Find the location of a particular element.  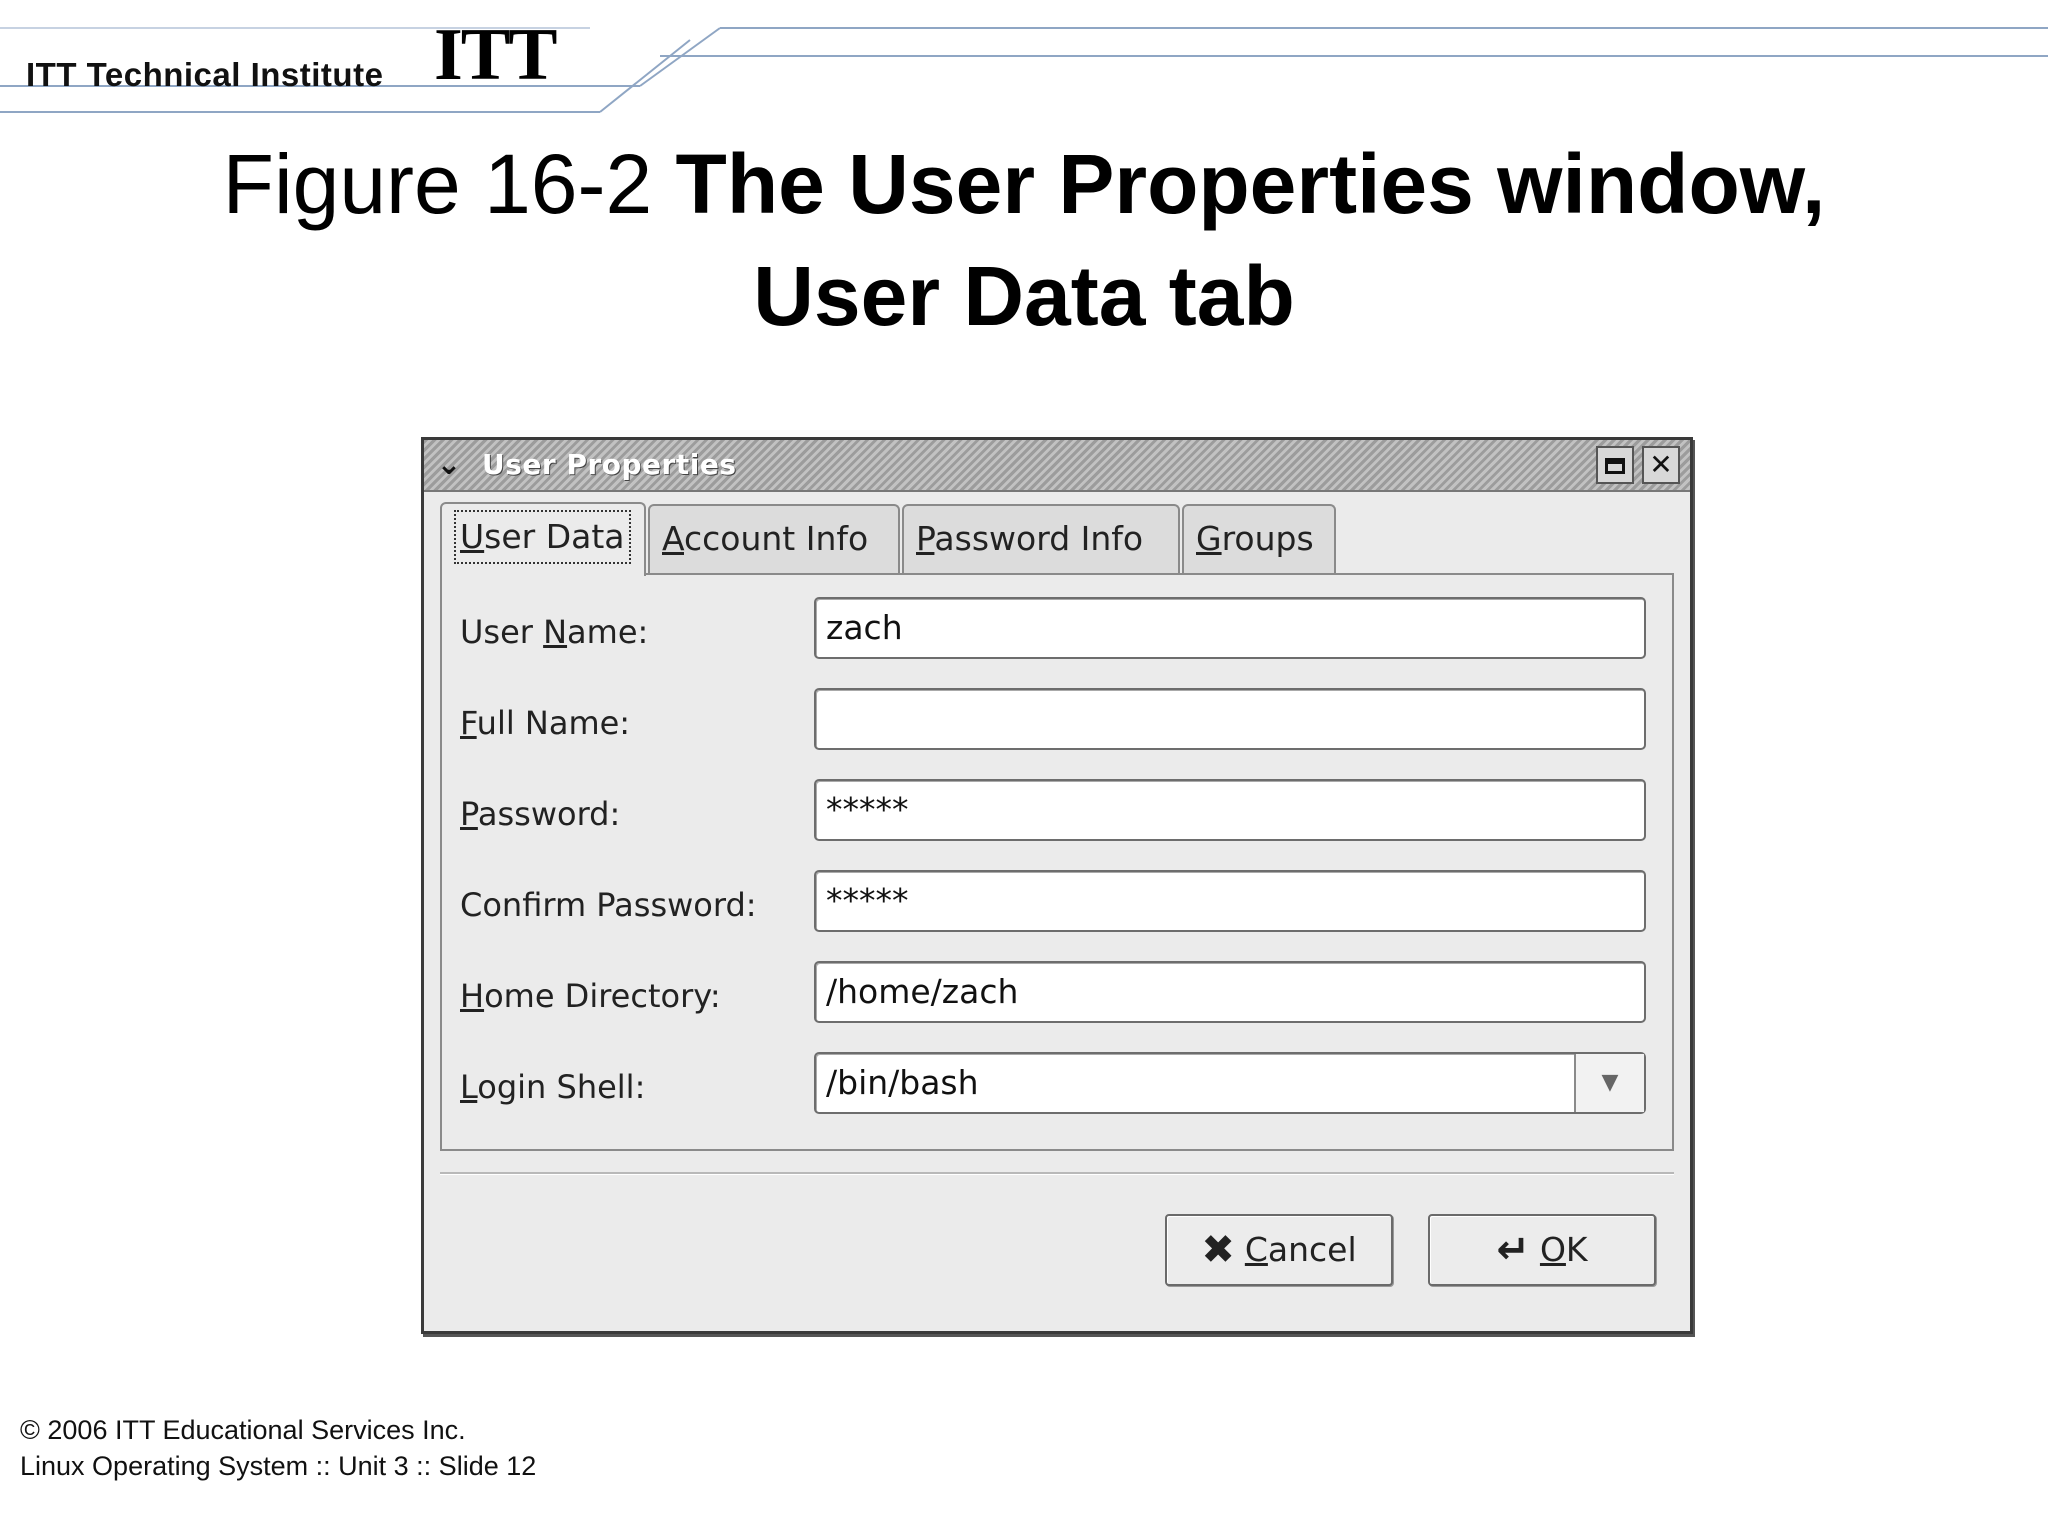

tab-mnemonic: U is located at coordinates (472, 536).